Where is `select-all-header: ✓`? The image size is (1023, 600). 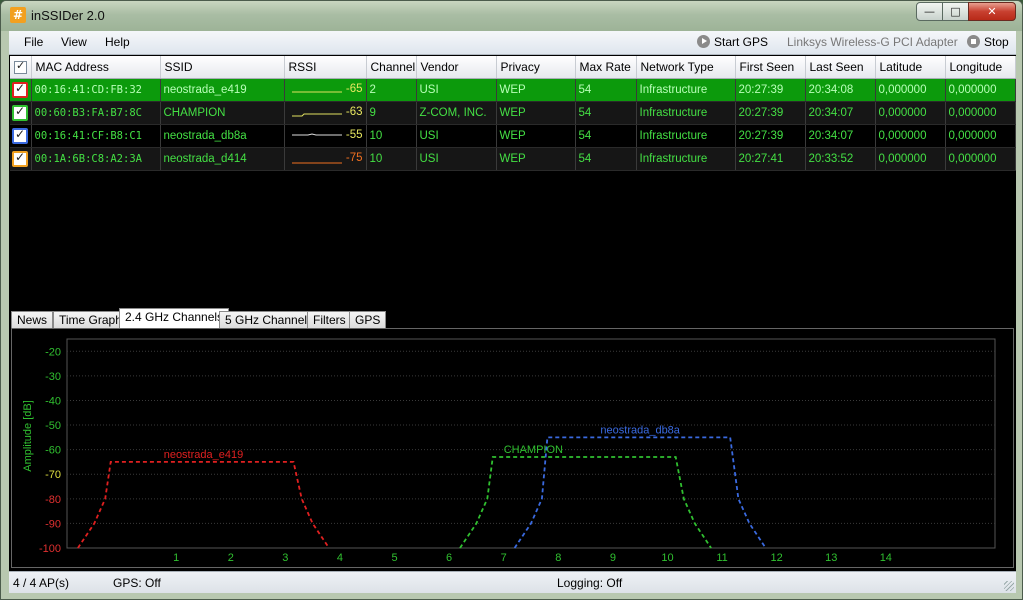
select-all-header: ✓ is located at coordinates (21, 67).